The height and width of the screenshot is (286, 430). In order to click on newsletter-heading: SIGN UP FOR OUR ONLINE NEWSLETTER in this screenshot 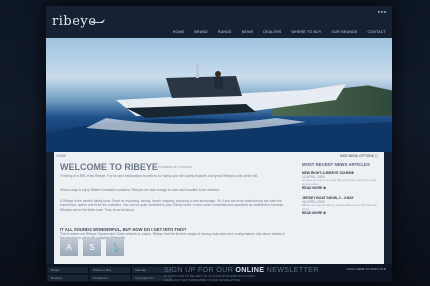, I will do `click(241, 269)`.